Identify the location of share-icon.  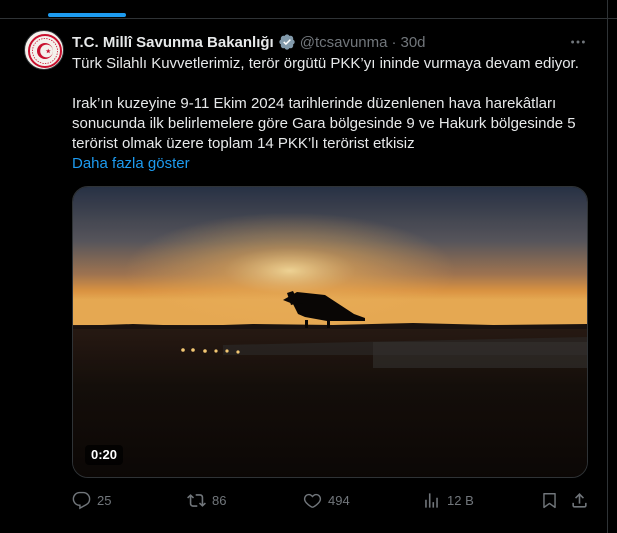
(579, 500).